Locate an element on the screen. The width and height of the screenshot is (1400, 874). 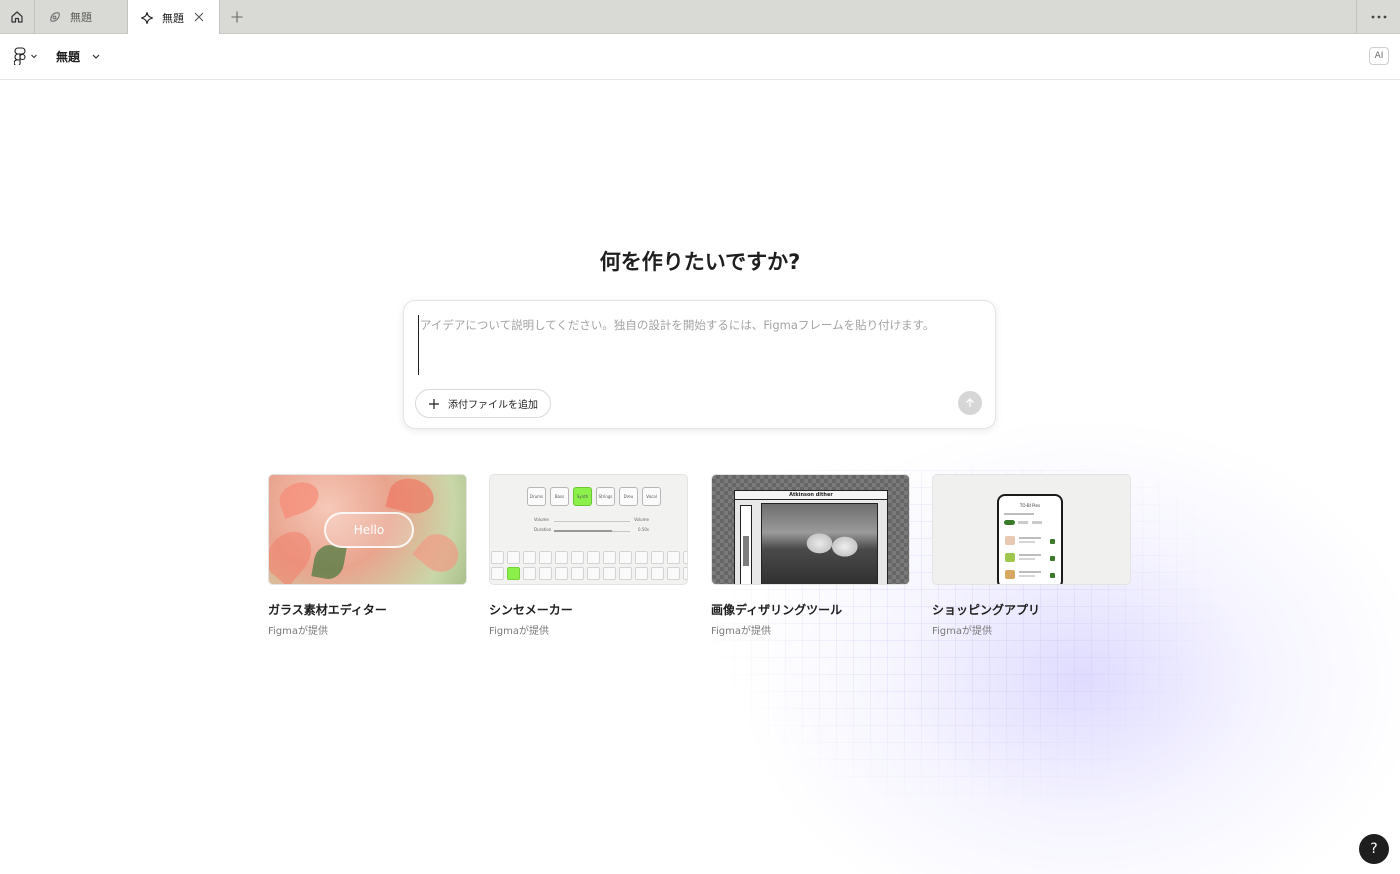
home-tab is located at coordinates (17, 17).